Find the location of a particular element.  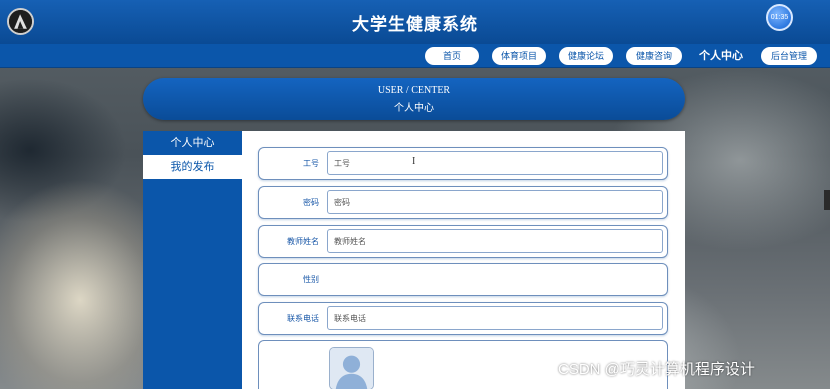

form-row-password: 密码 is located at coordinates (463, 202).